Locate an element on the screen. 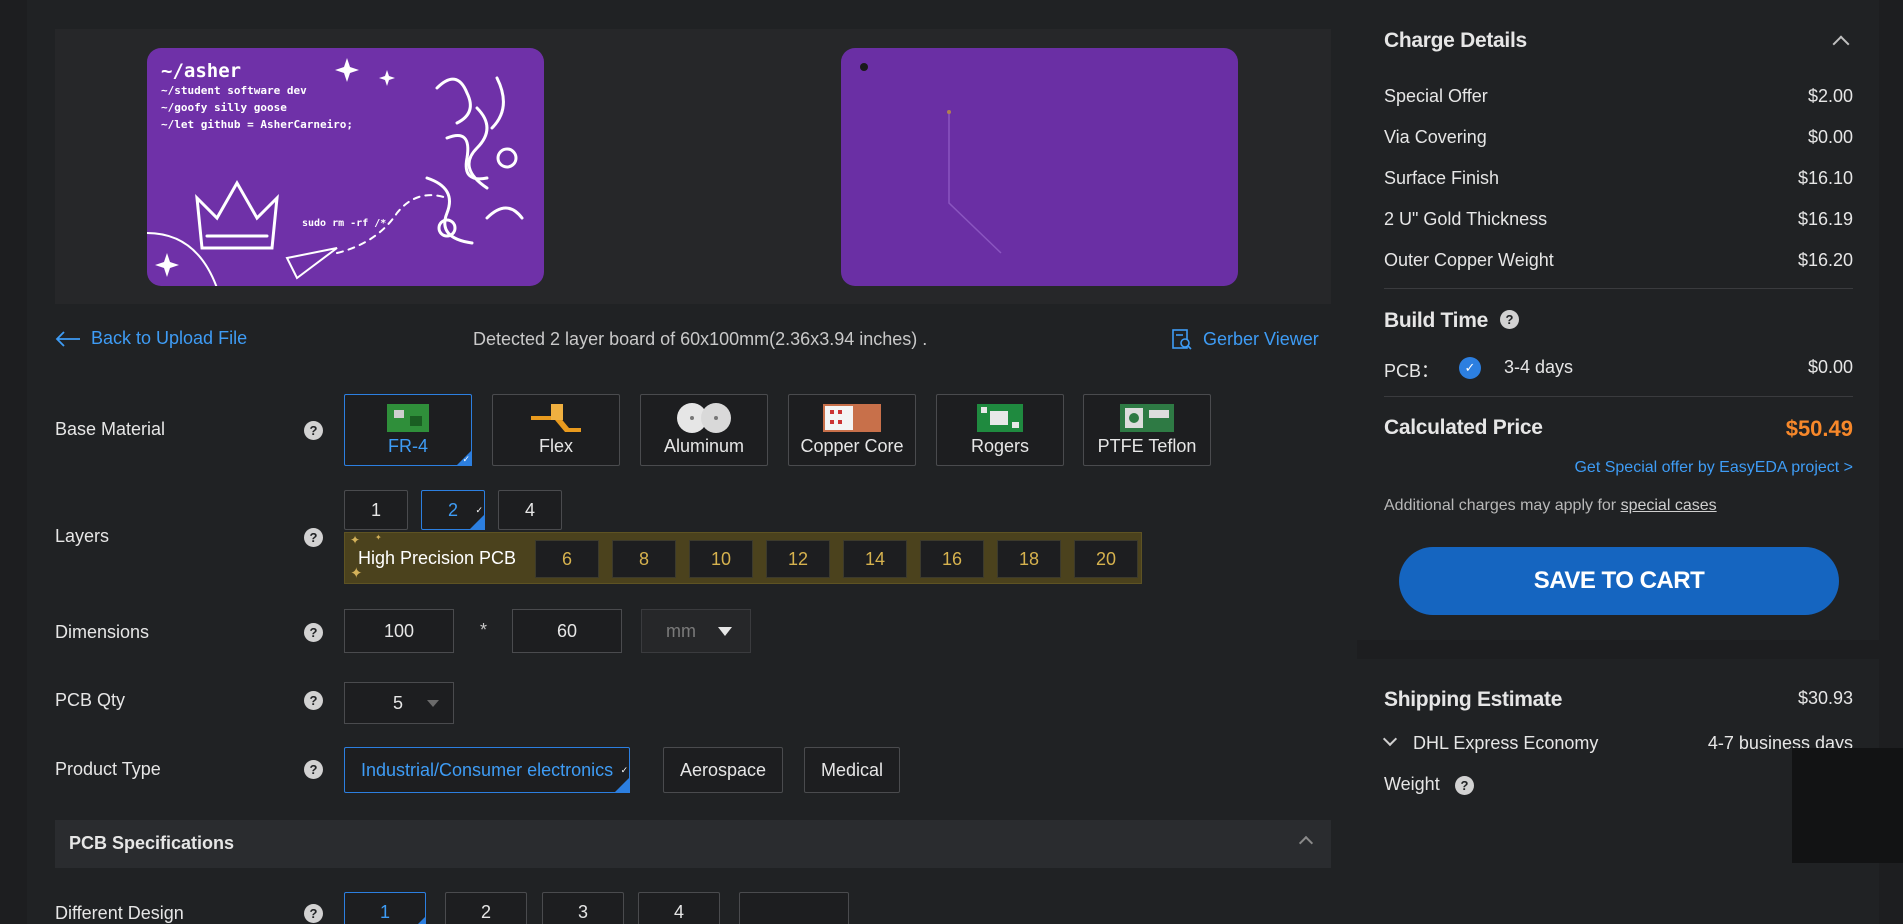 The height and width of the screenshot is (924, 1903). design-option-3: 3 is located at coordinates (583, 908).